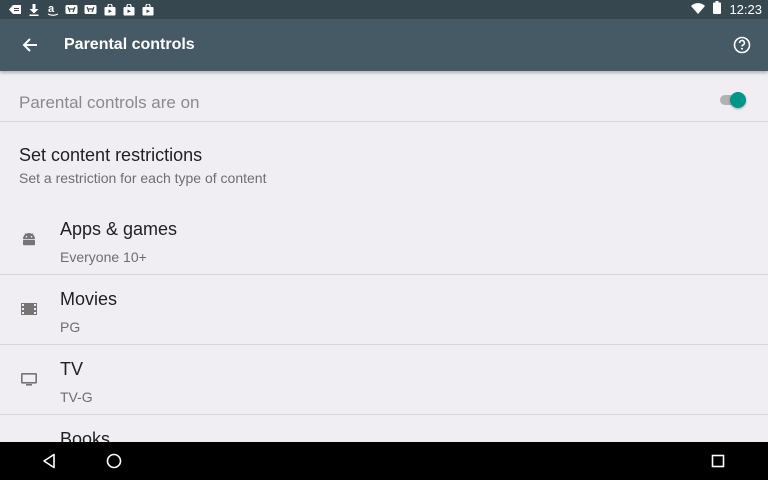 Image resolution: width=768 pixels, height=480 pixels. Describe the element at coordinates (384, 96) in the screenshot. I see `parental-controls-switch-row: Parental controls are on` at that location.